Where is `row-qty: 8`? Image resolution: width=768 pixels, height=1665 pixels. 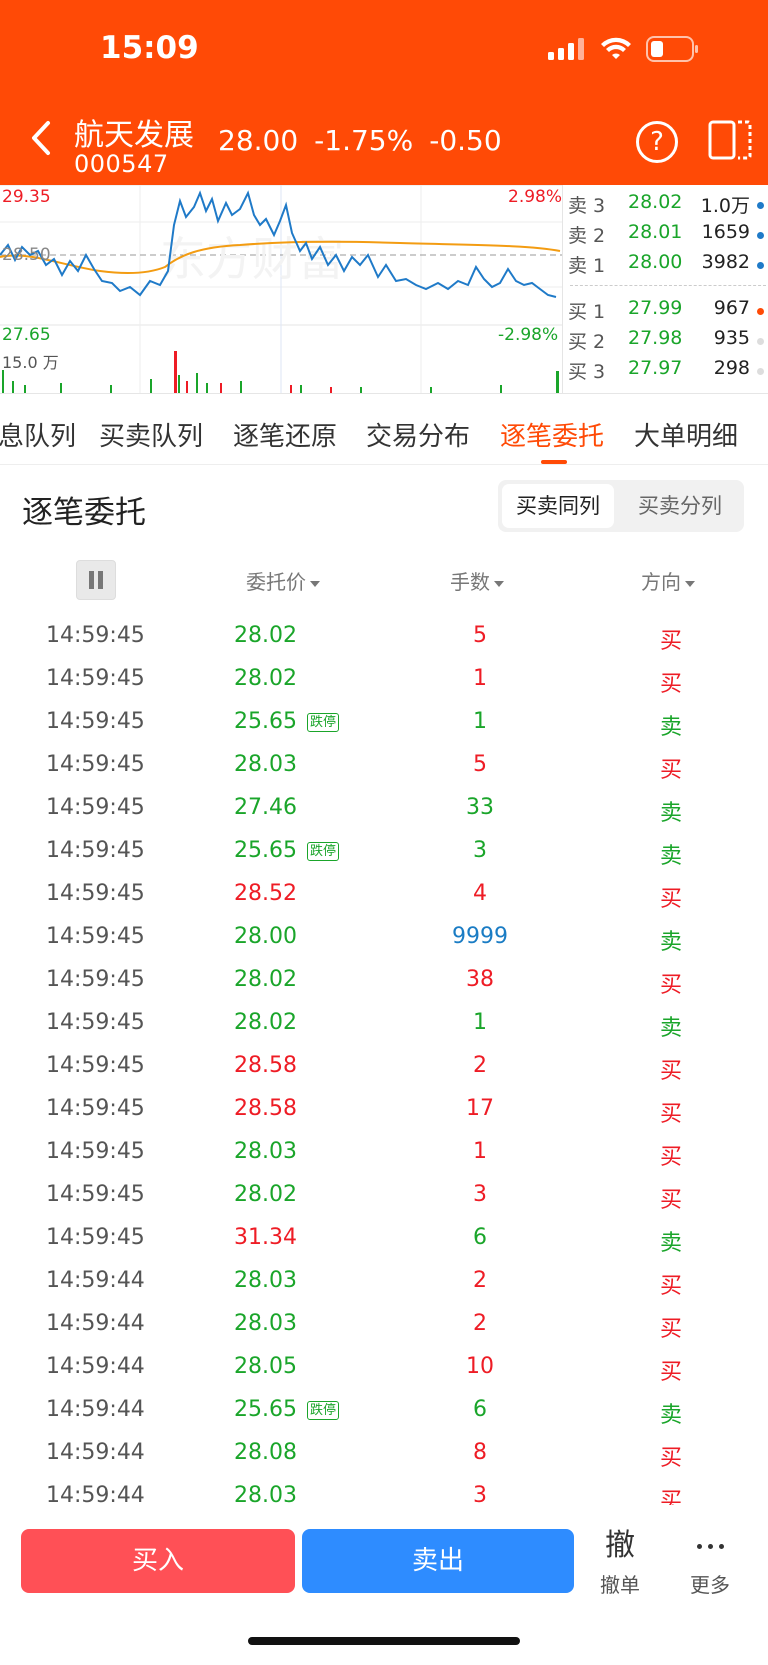
row-qty: 8 is located at coordinates (480, 1452).